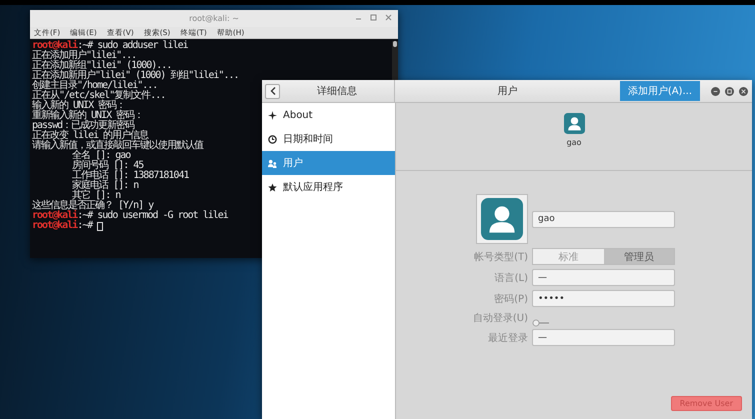 The height and width of the screenshot is (419, 755). I want to click on sidebar-item: 日期和时间, so click(328, 139).